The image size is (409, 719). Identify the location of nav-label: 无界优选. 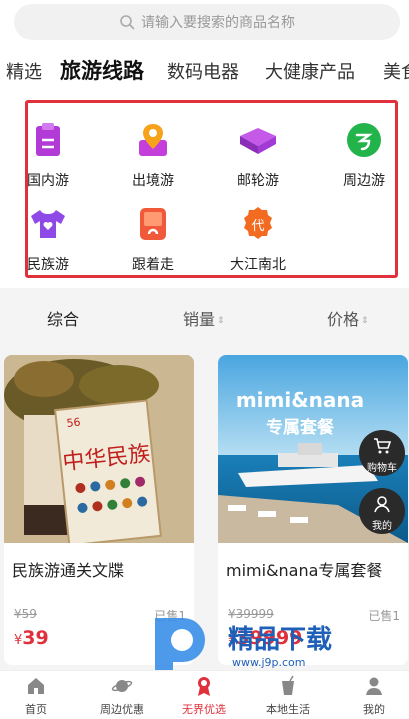
(204, 709).